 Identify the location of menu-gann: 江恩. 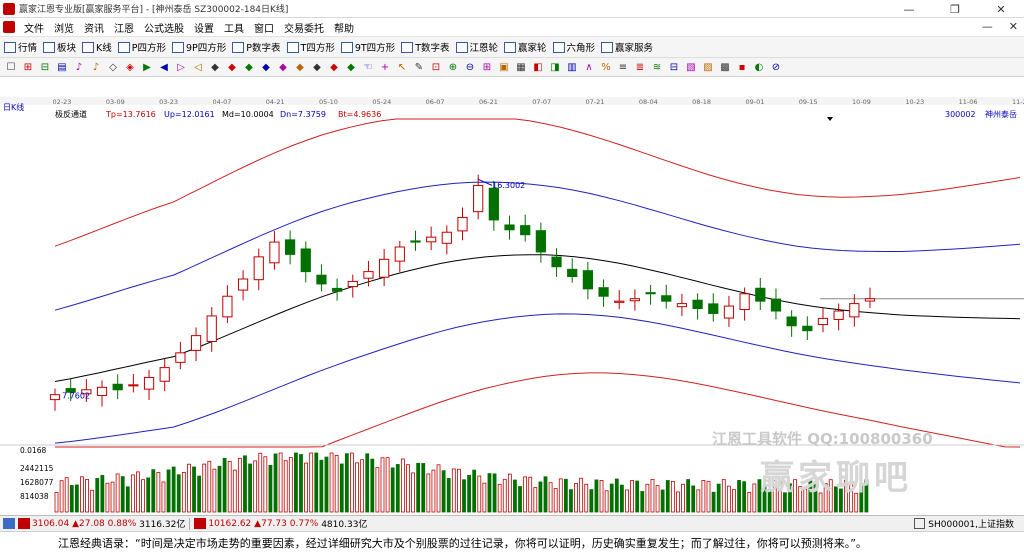
(124, 27).